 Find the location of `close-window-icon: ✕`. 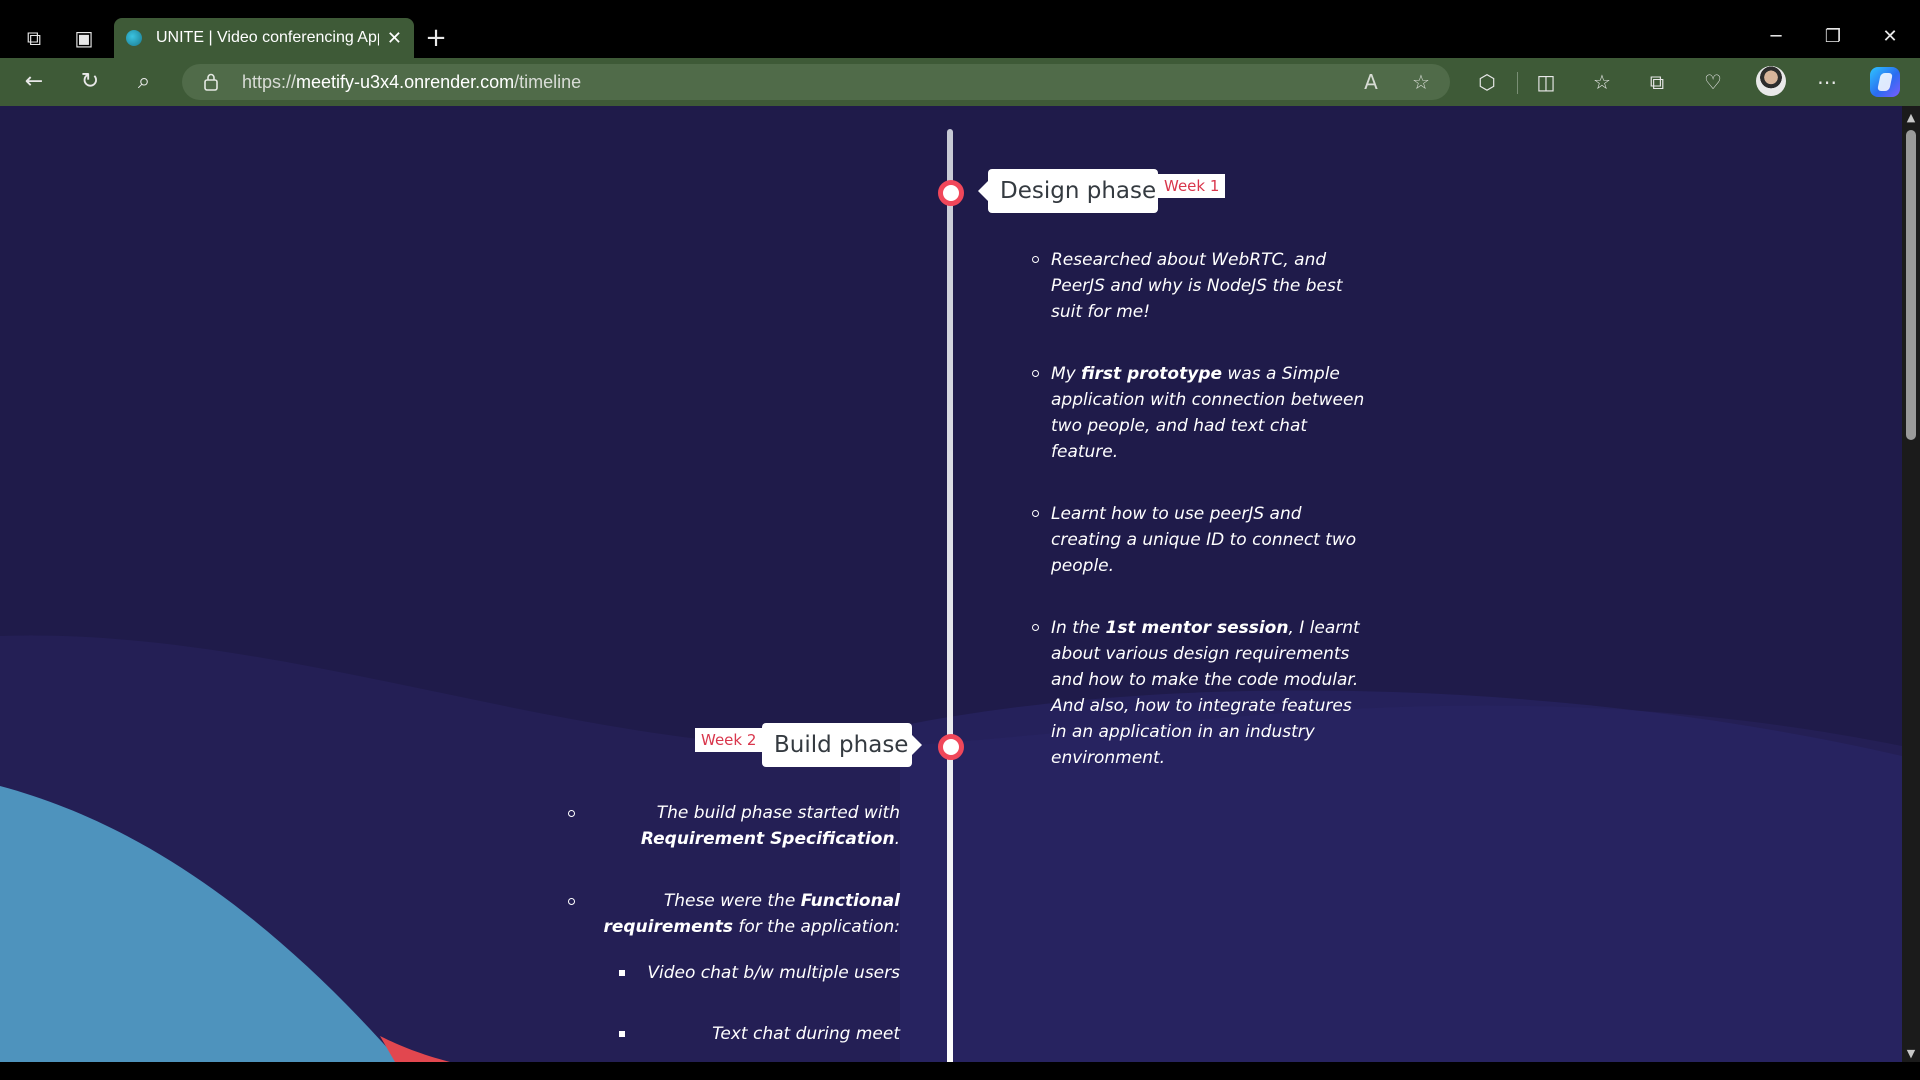

close-window-icon: ✕ is located at coordinates (1890, 37).